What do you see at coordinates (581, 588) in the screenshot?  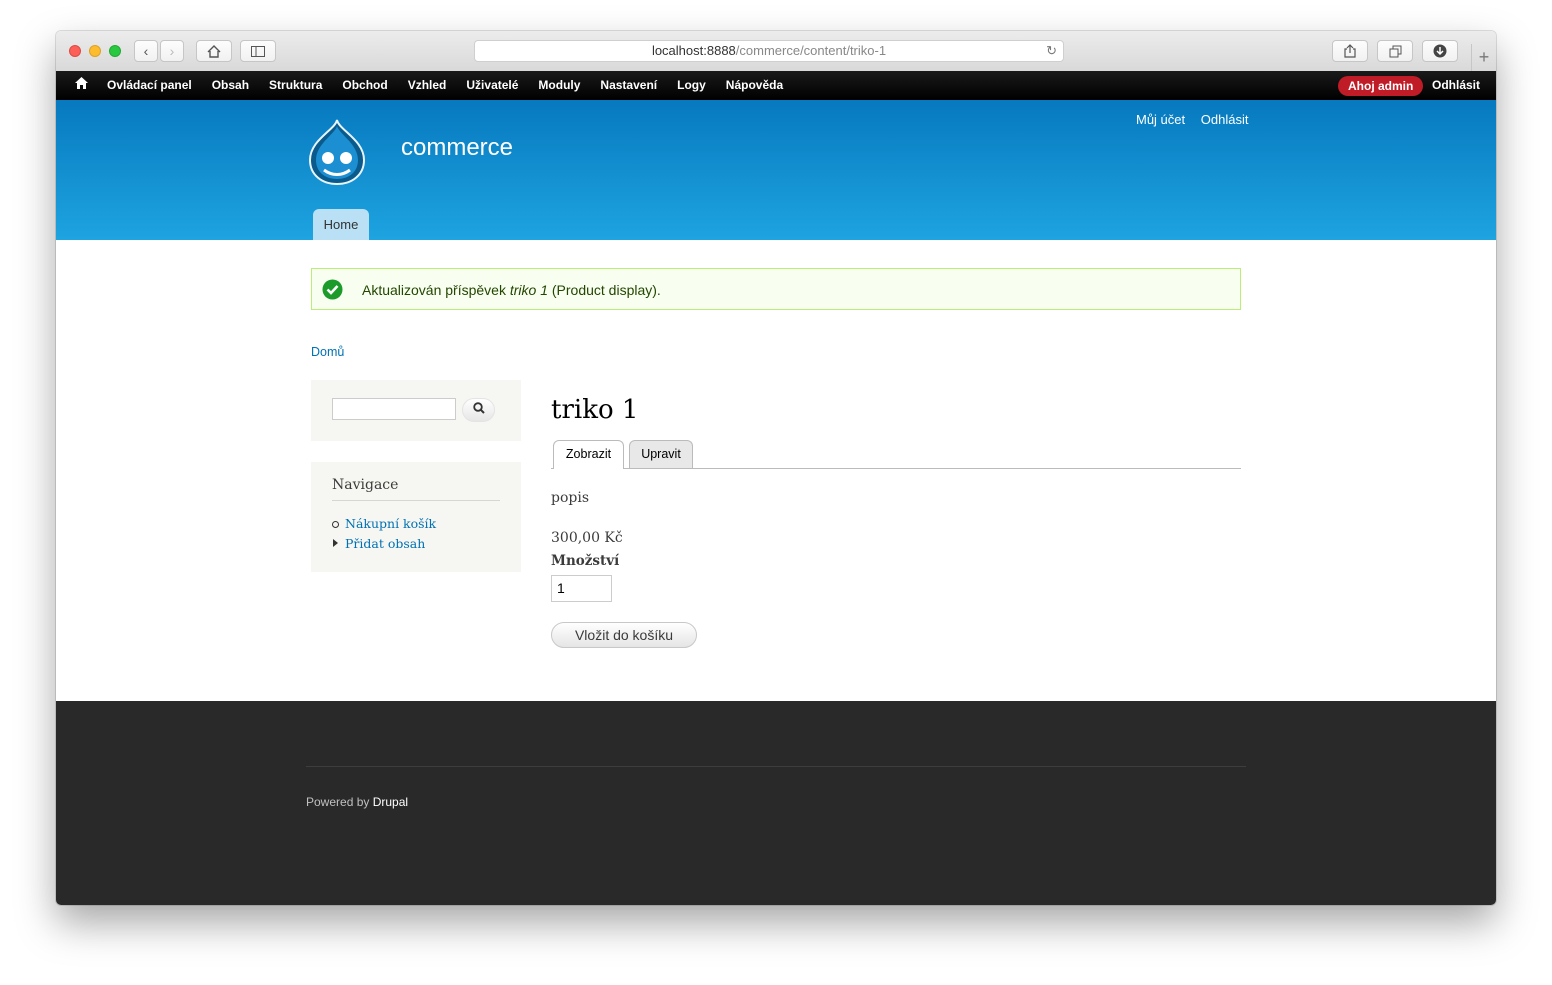 I see `quantity-input: 1` at bounding box center [581, 588].